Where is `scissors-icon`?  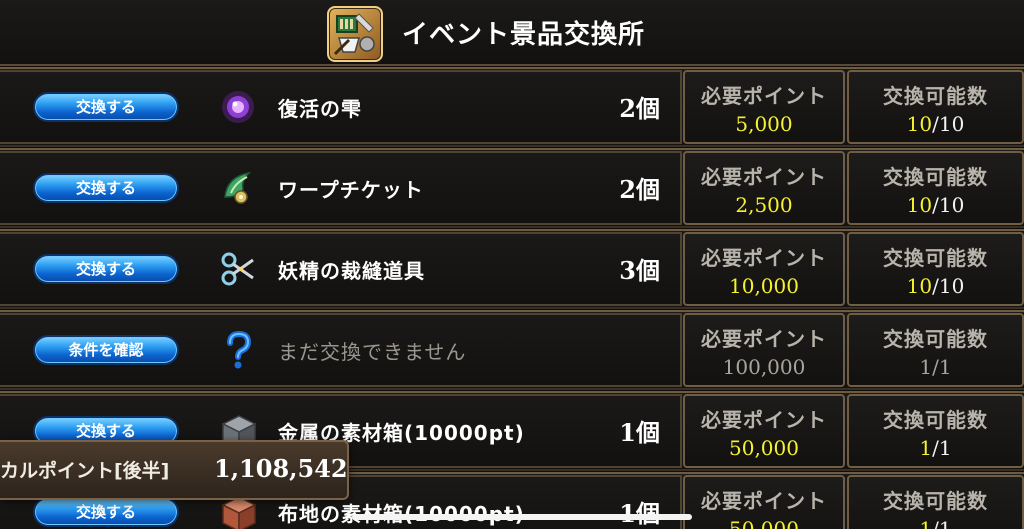
scissors-icon is located at coordinates (238, 269).